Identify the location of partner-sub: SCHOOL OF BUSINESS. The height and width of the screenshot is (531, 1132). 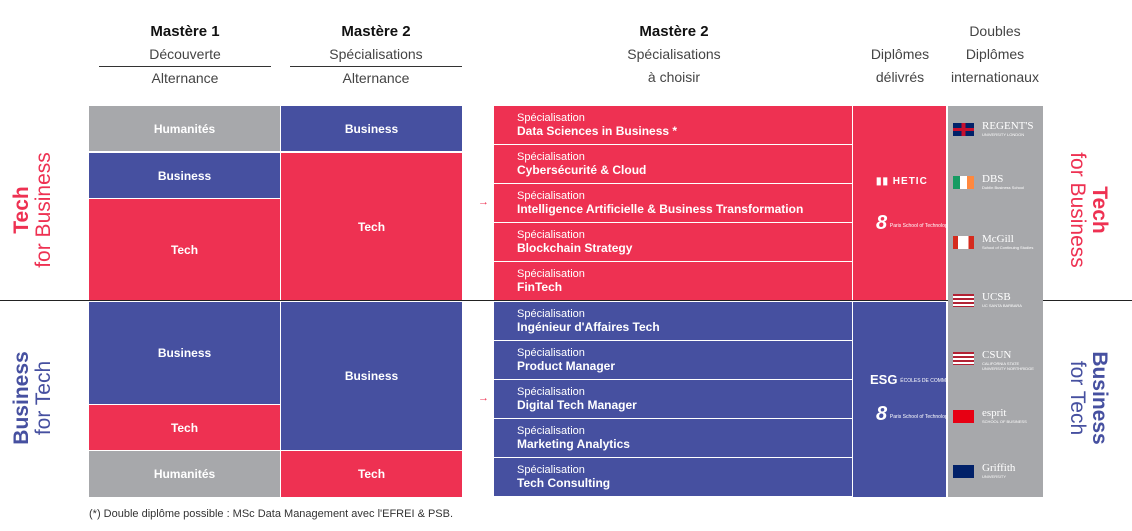
(1004, 421).